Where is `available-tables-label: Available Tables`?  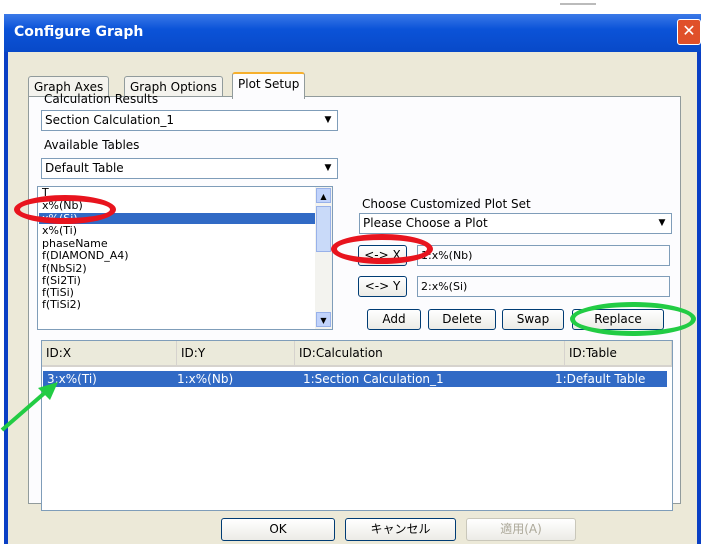 available-tables-label: Available Tables is located at coordinates (92, 145).